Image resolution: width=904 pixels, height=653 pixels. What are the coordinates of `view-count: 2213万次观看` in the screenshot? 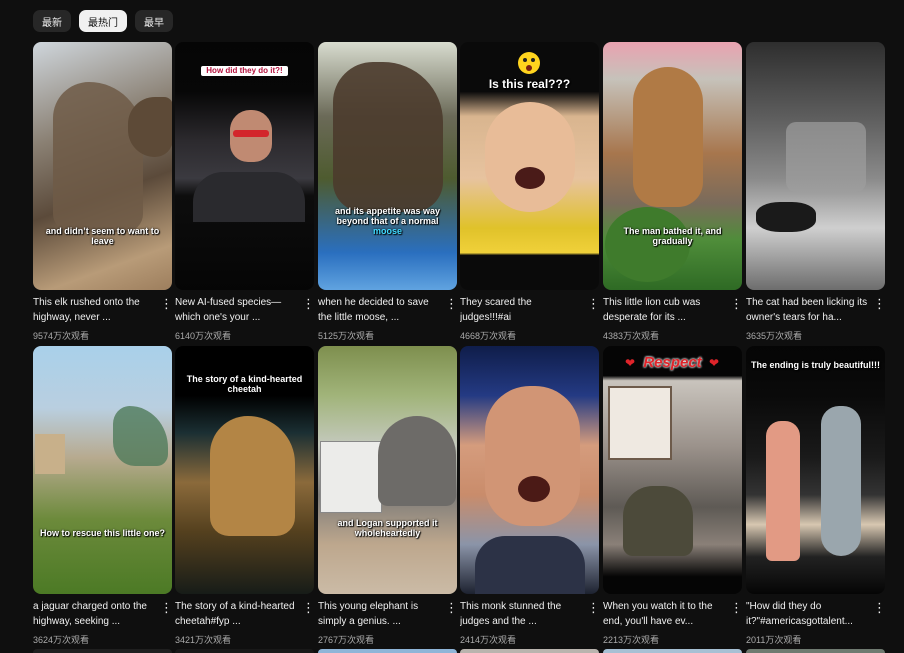 It's located at (631, 640).